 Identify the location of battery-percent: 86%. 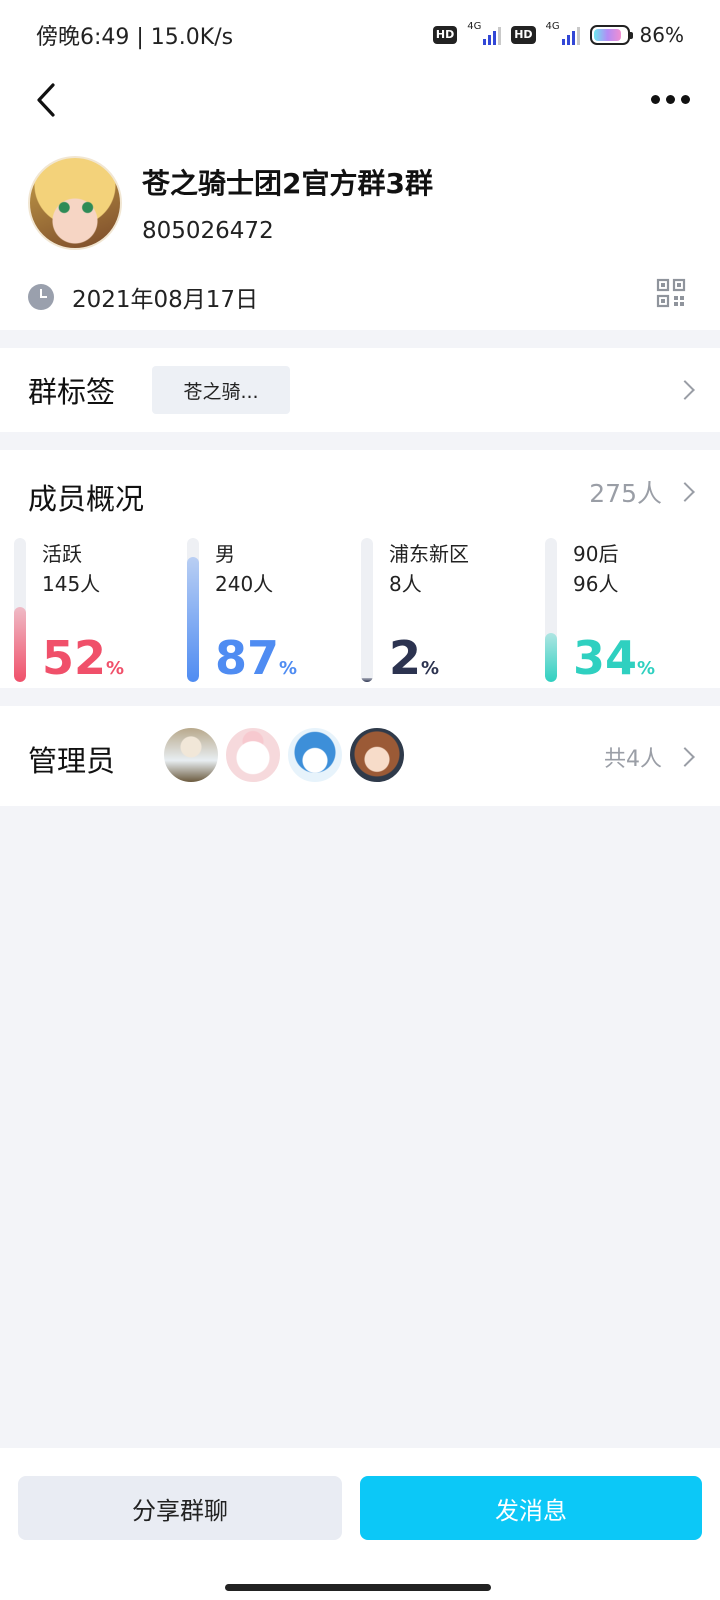
(661, 35).